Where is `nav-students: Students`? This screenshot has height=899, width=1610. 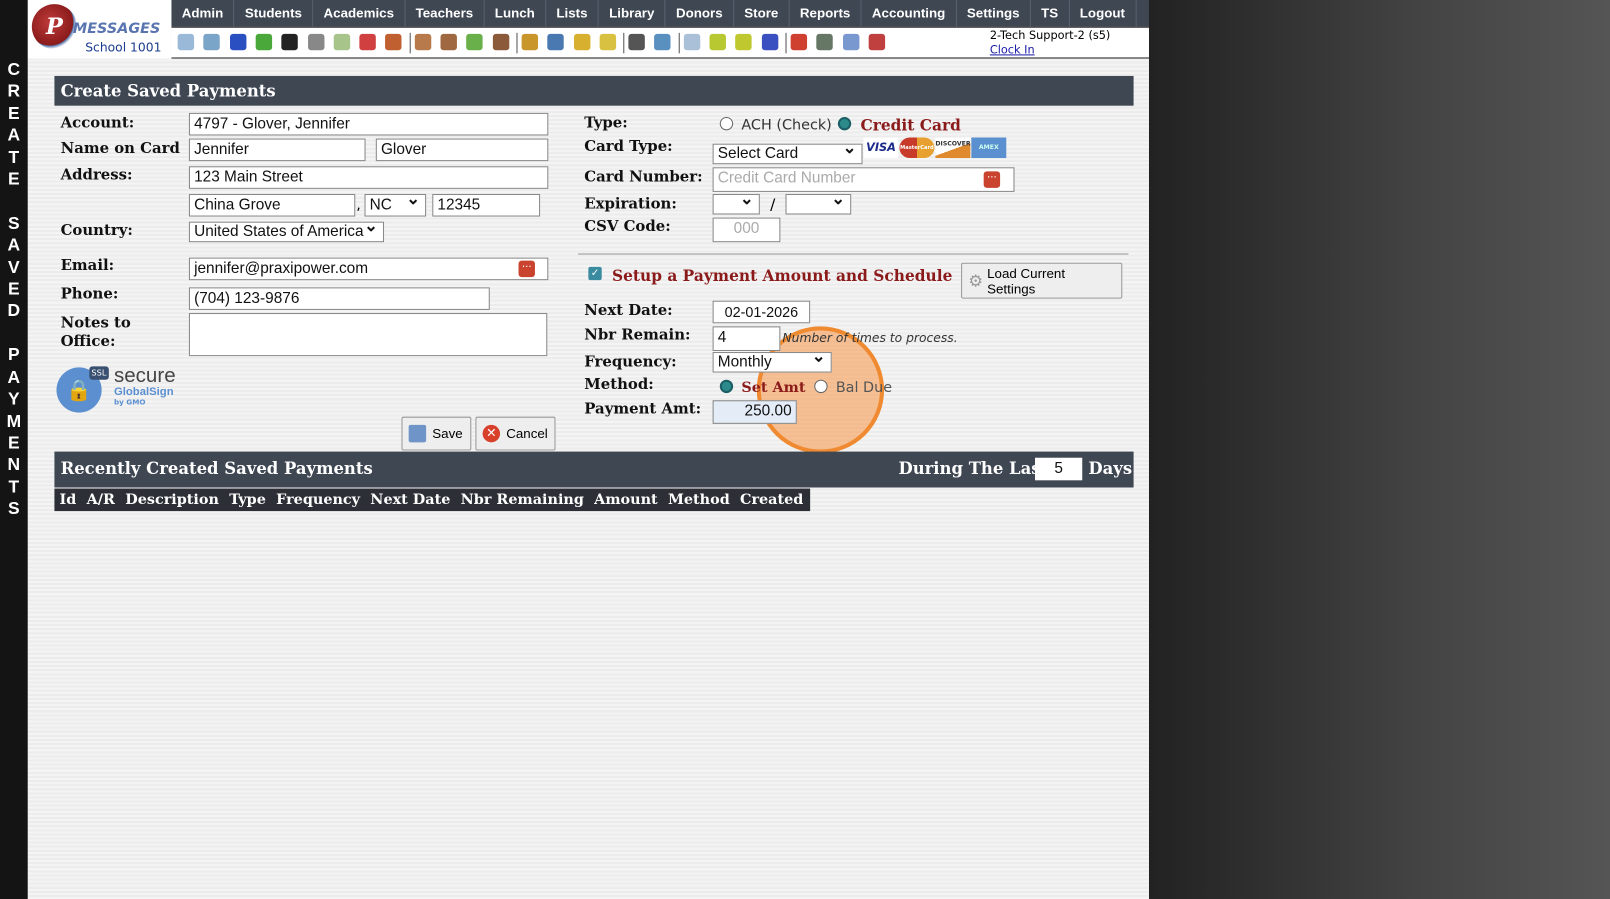
nav-students: Students is located at coordinates (274, 13).